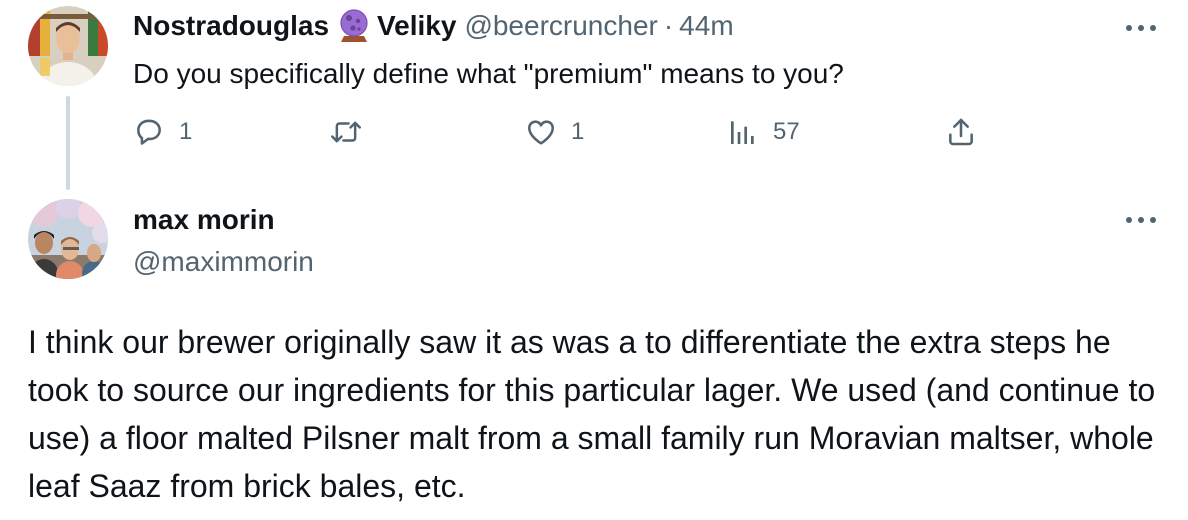 The height and width of the screenshot is (520, 1188). I want to click on reply-count: 1, so click(186, 131).